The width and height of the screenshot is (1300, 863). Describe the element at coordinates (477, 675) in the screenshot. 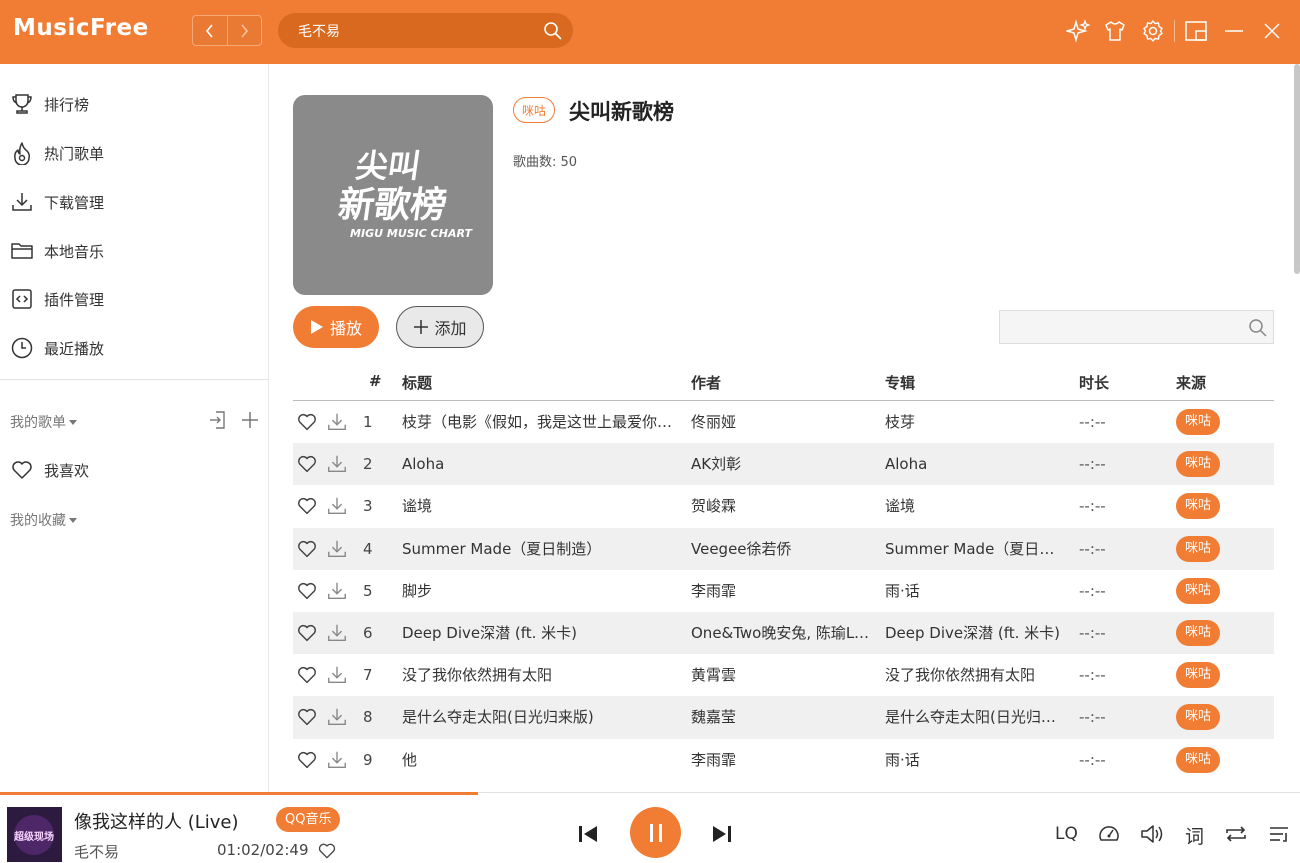

I see `row-title: 没了我你依然拥有太阳` at that location.